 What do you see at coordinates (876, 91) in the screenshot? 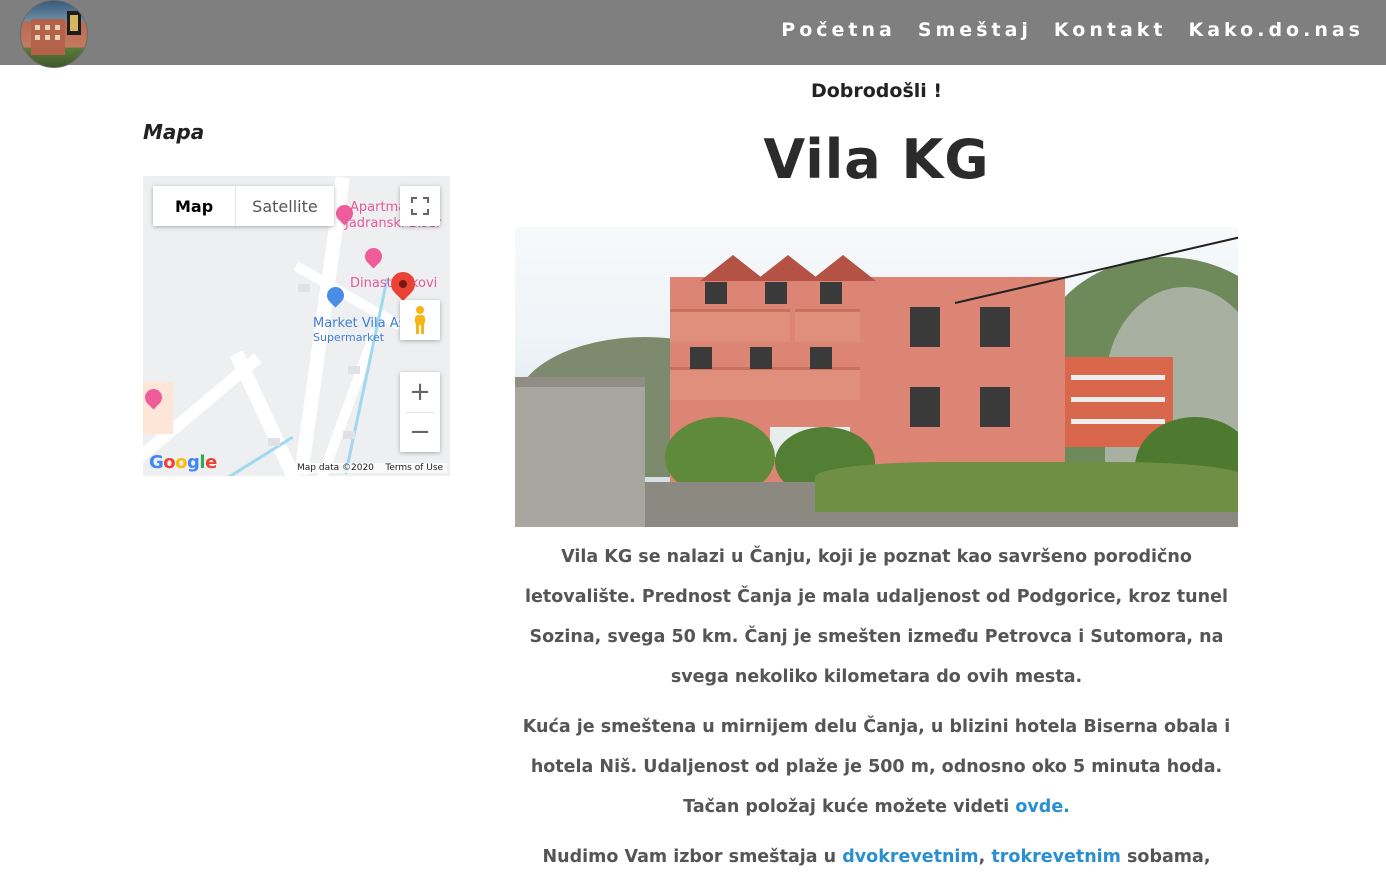
I see `welcome-text: Dobrodošli !` at bounding box center [876, 91].